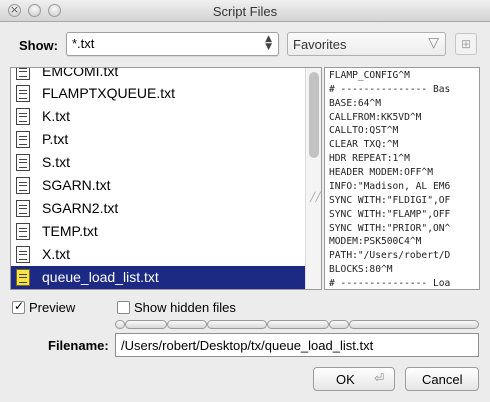 This screenshot has height=402, width=490. Describe the element at coordinates (366, 44) in the screenshot. I see `favorites-menu: Favorites ▽` at that location.